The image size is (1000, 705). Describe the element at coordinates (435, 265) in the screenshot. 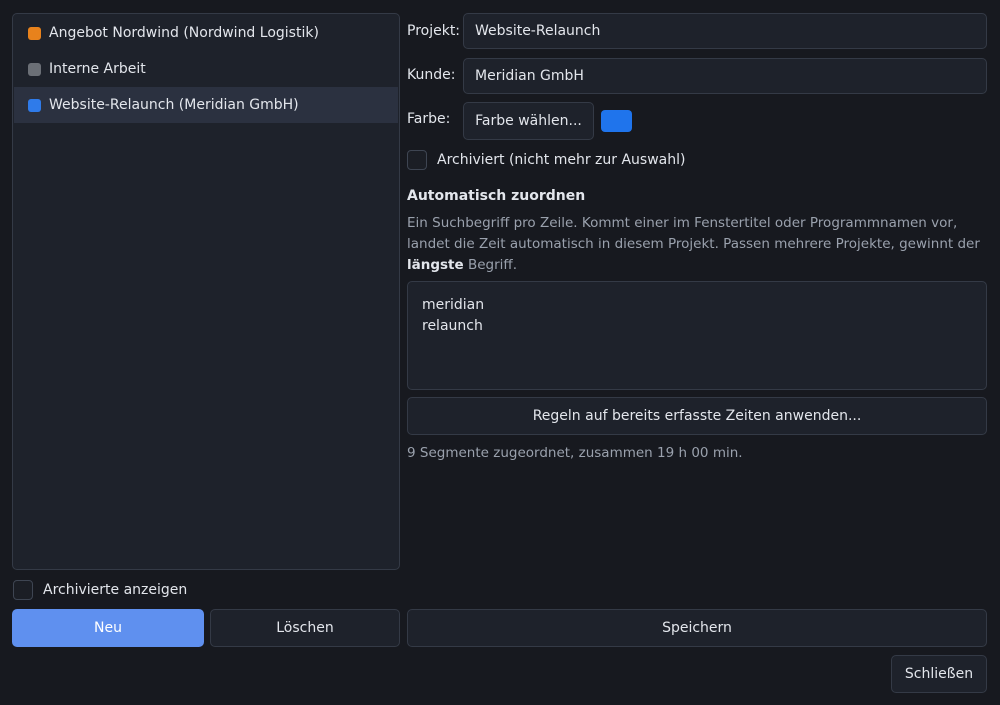

I see `auto-assign-description-bold: längste` at that location.